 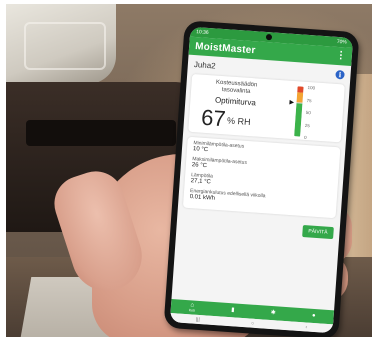 I want to click on nav-device: ▮, so click(x=233, y=310).